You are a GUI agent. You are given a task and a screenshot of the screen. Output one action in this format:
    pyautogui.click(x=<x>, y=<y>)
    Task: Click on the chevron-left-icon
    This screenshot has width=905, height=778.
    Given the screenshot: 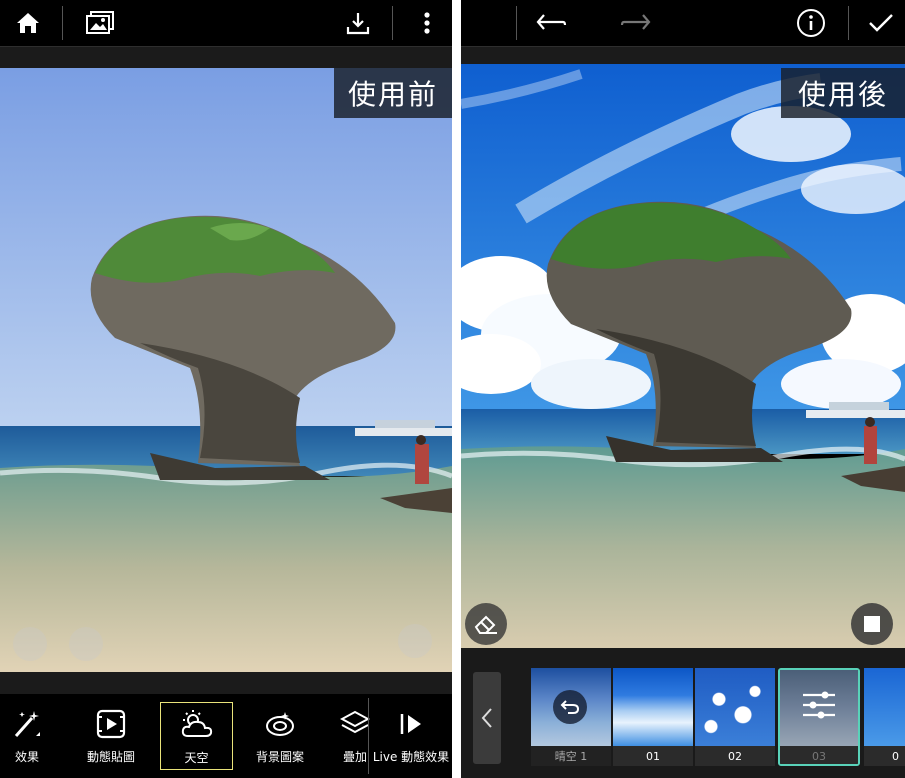 What is the action you would take?
    pyautogui.click(x=486, y=718)
    